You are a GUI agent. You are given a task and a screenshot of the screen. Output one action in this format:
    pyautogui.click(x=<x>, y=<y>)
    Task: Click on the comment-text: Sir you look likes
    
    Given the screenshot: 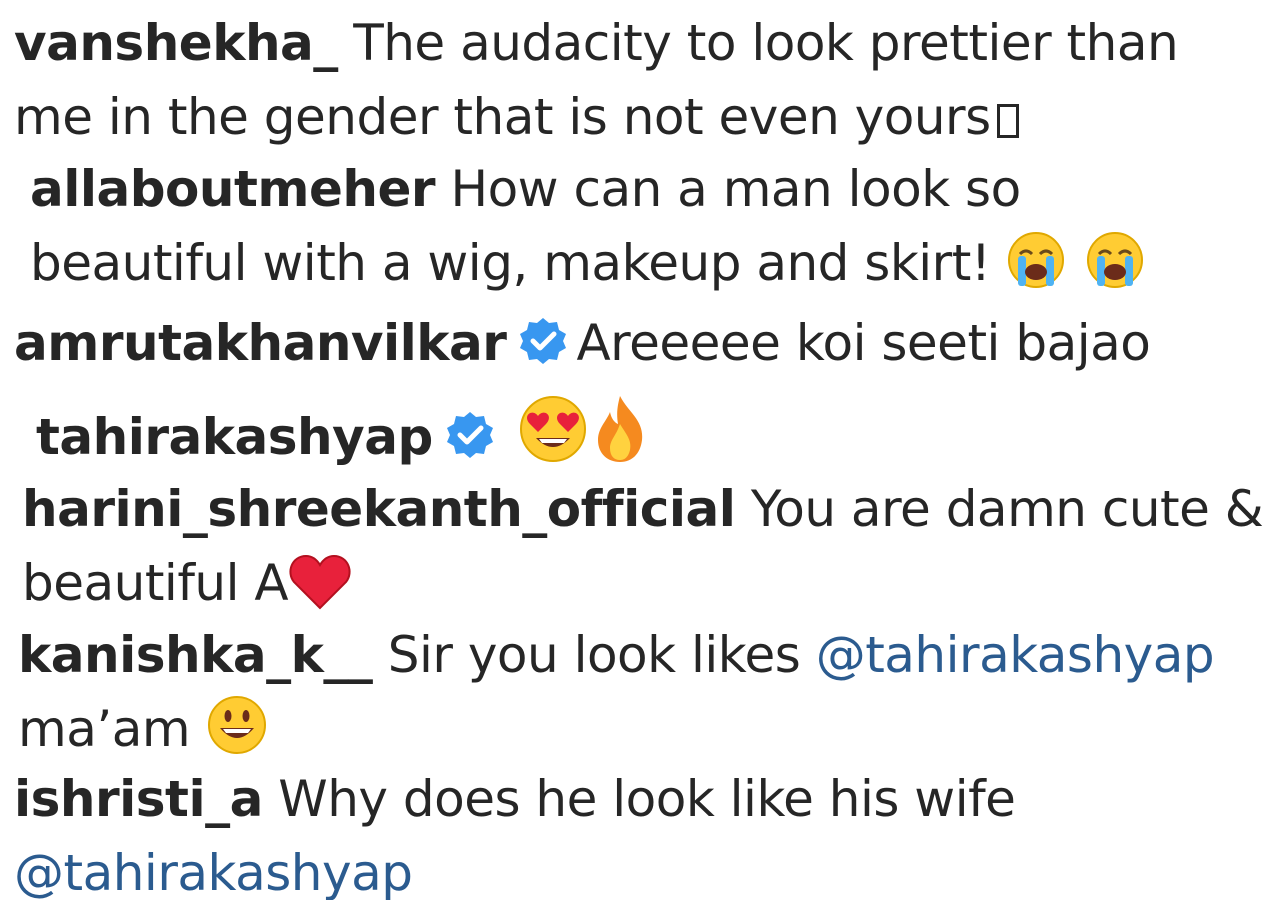 What is the action you would take?
    pyautogui.click(x=594, y=655)
    